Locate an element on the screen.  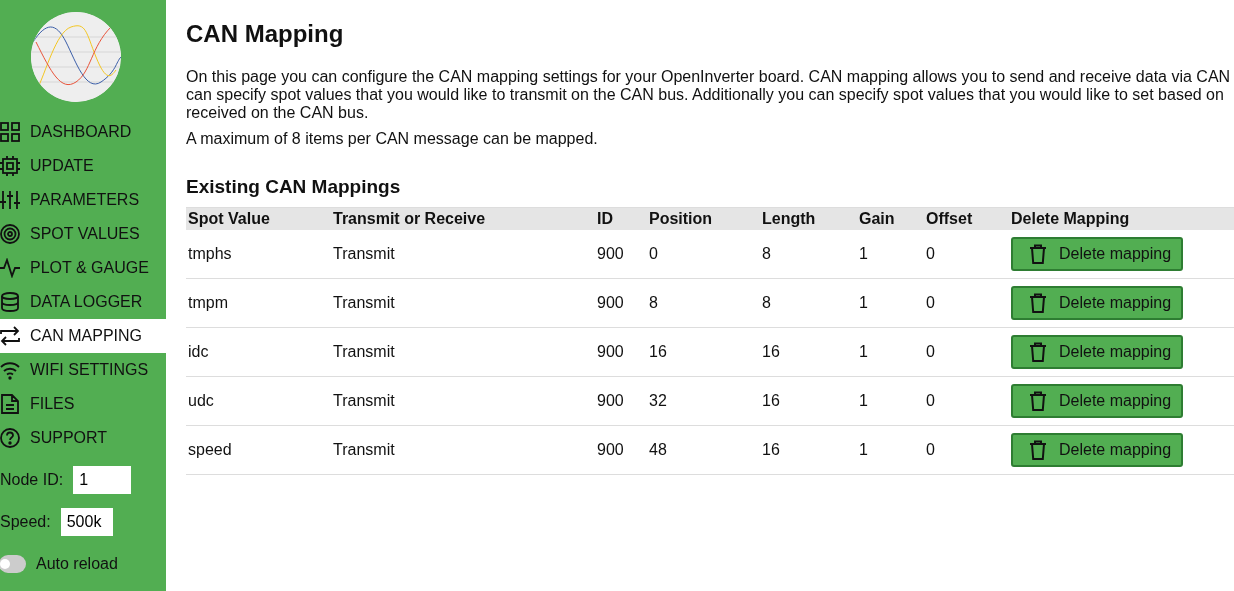
column-header: ID is located at coordinates (621, 218).